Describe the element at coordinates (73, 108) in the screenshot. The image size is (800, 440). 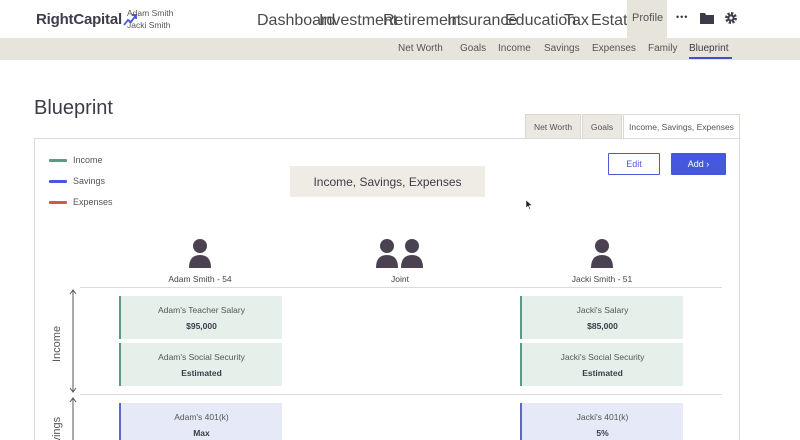
I see `page-title: Blueprint` at that location.